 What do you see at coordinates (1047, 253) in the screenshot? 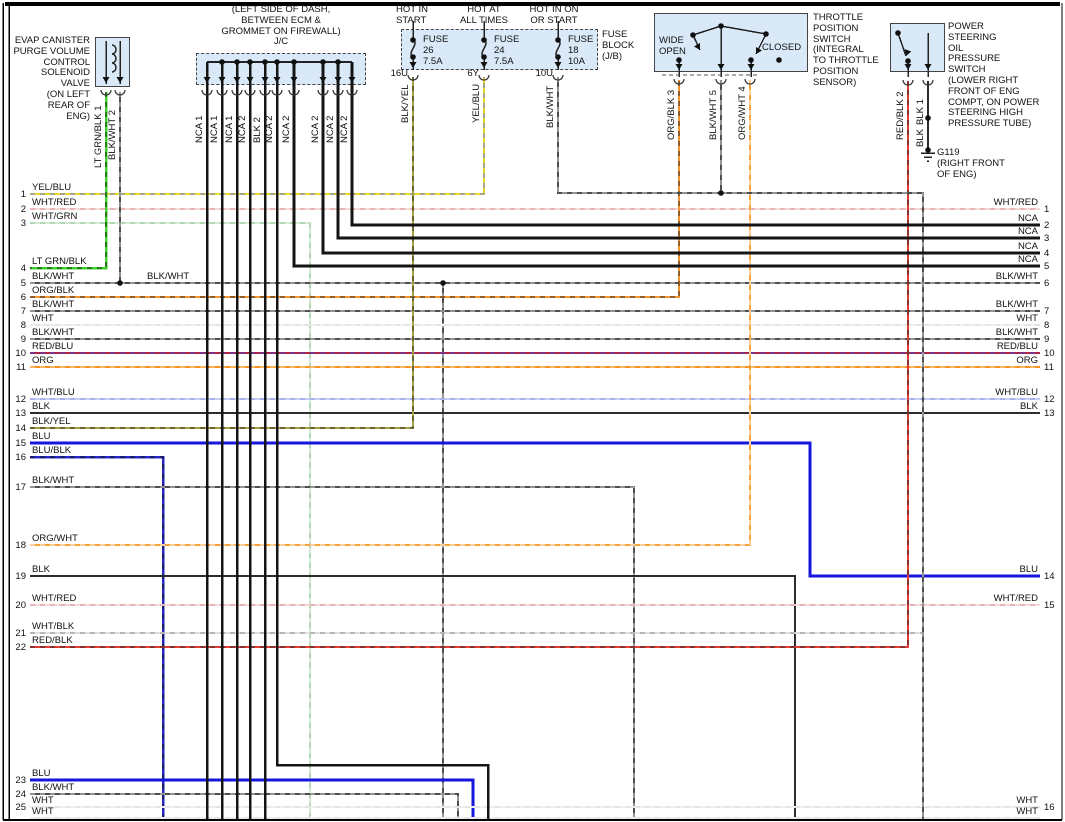
I see `right-row-number: 4` at bounding box center [1047, 253].